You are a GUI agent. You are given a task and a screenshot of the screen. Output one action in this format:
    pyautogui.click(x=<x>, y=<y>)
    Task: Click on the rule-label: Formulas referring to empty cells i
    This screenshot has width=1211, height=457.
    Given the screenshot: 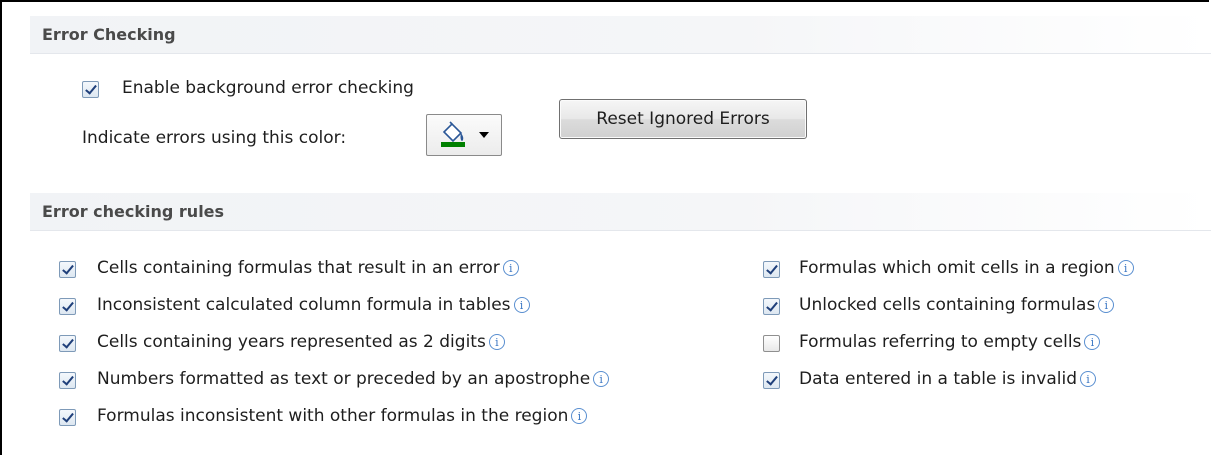 What is the action you would take?
    pyautogui.click(x=950, y=342)
    